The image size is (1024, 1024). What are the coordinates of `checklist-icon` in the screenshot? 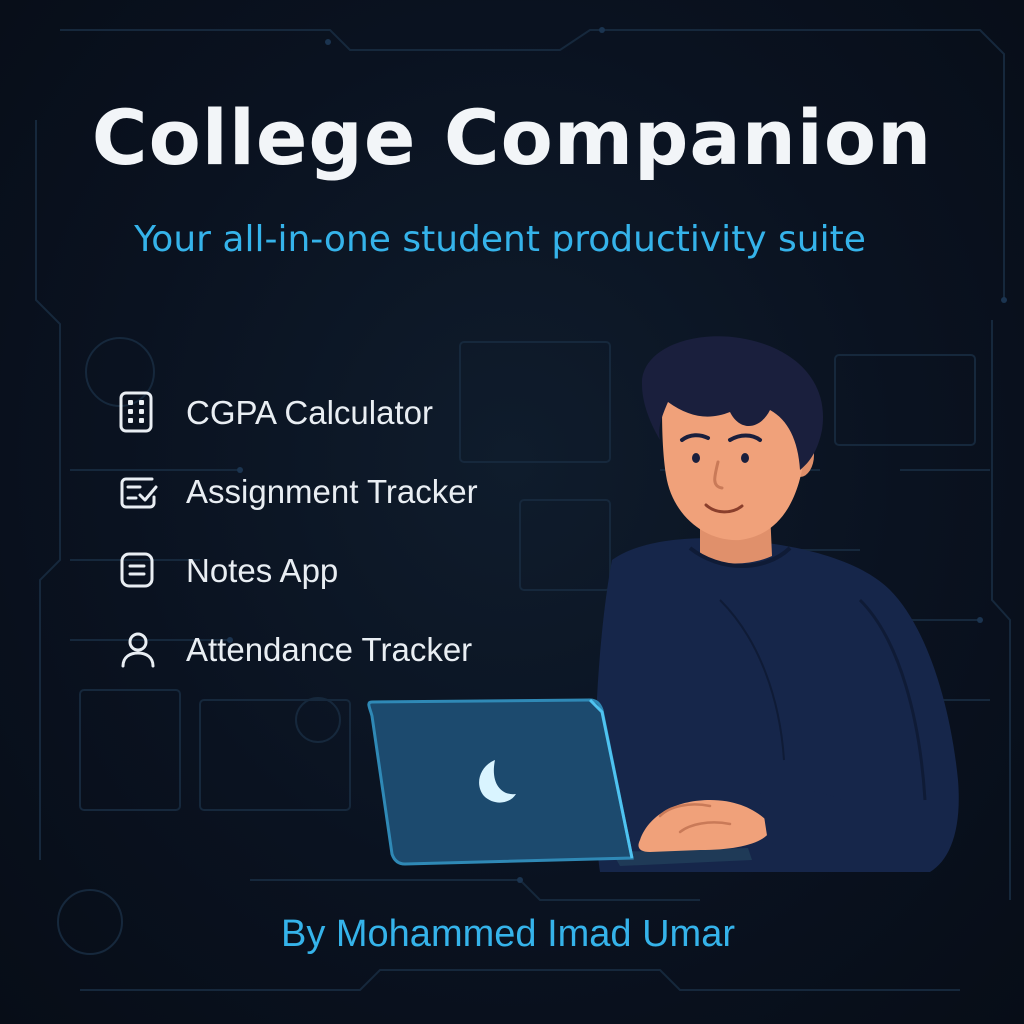 It's located at (140, 491).